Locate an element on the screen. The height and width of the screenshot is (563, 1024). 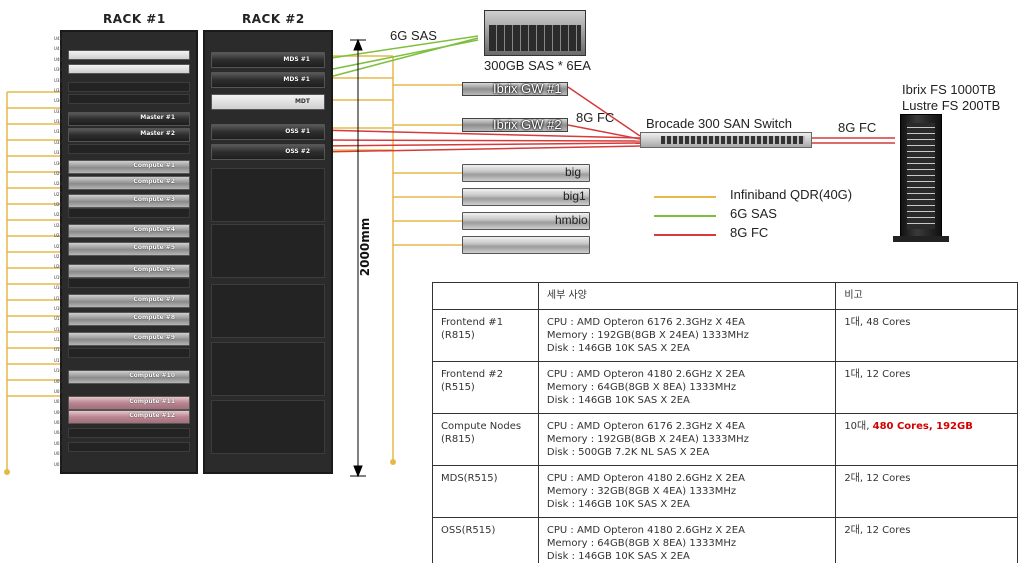
array-label-2: Lustre FS 200TB is located at coordinates (951, 105).